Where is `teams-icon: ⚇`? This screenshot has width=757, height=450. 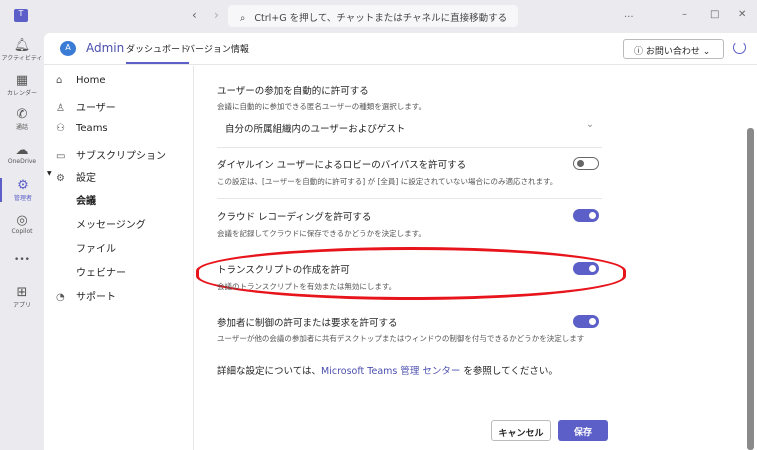 teams-icon: ⚇ is located at coordinates (60, 128).